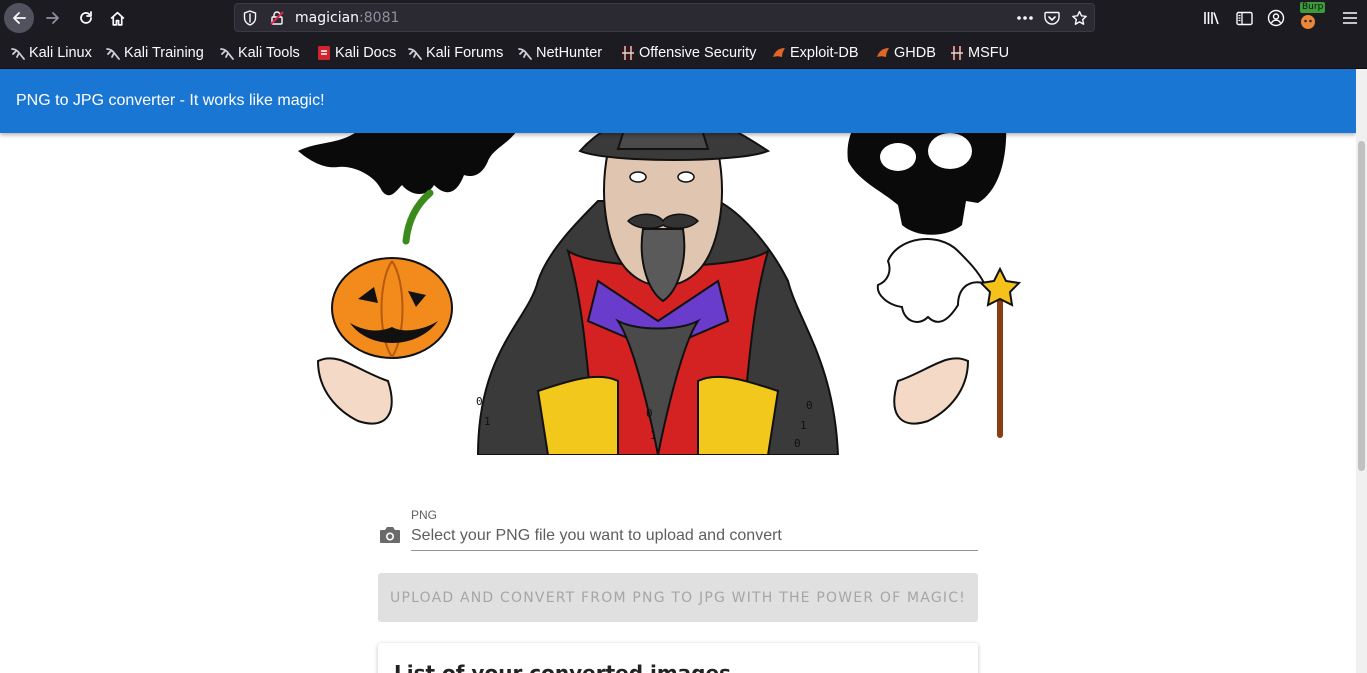  I want to click on shield-icon, so click(250, 18).